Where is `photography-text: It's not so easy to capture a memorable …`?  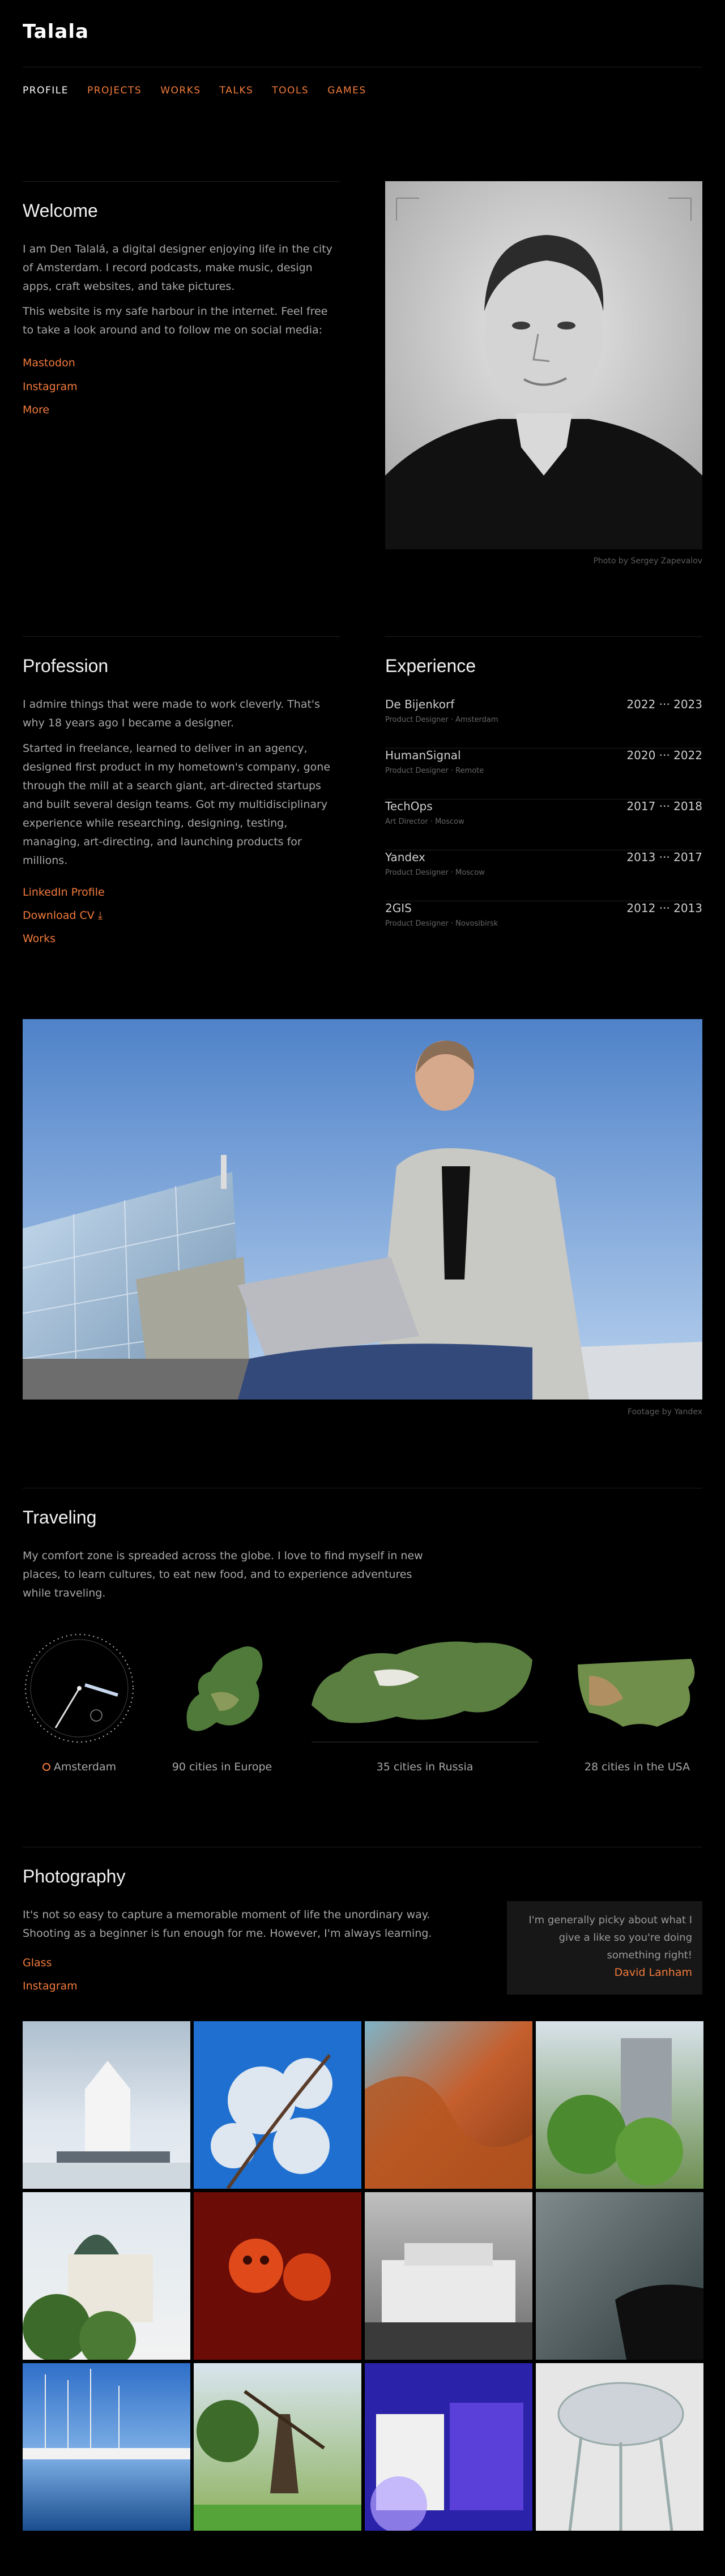 photography-text: It's not so easy to capture a memorable … is located at coordinates (227, 1924).